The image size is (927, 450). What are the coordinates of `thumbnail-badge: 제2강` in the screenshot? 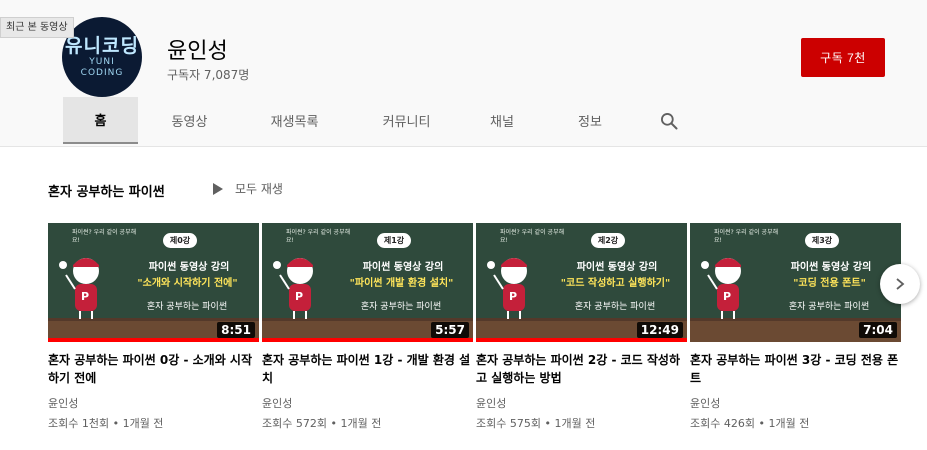 It's located at (608, 240).